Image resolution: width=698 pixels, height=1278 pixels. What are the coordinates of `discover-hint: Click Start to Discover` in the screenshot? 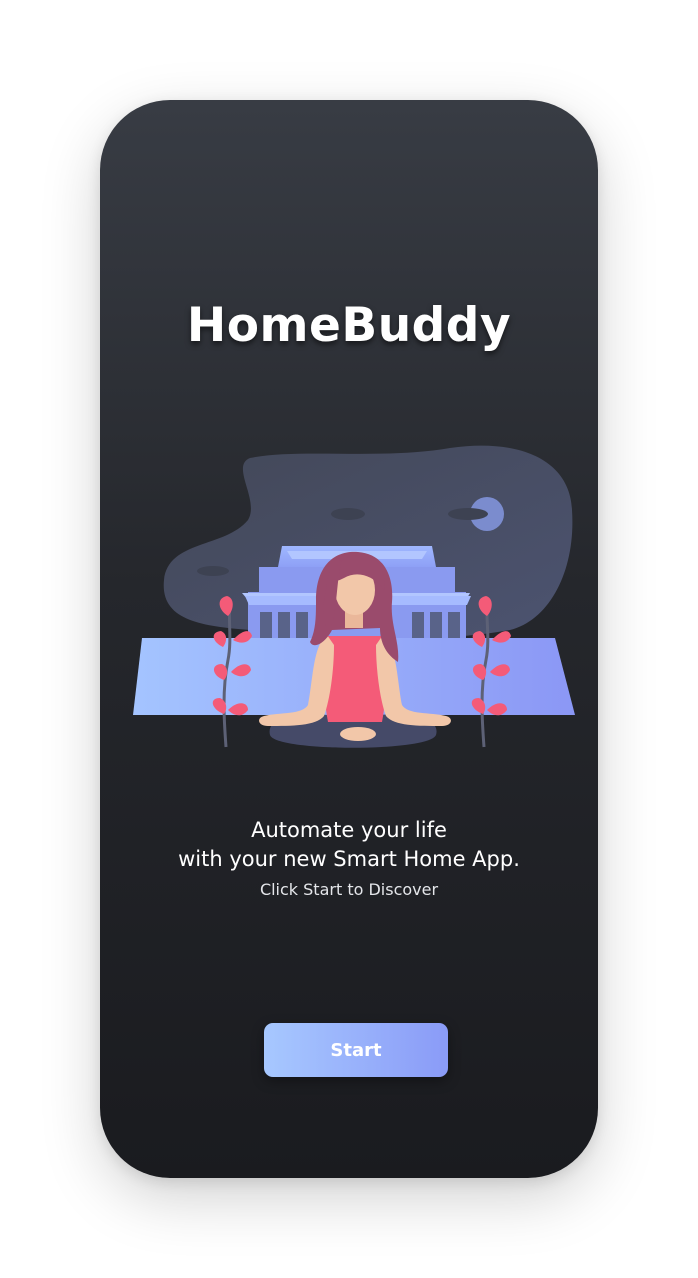 It's located at (349, 889).